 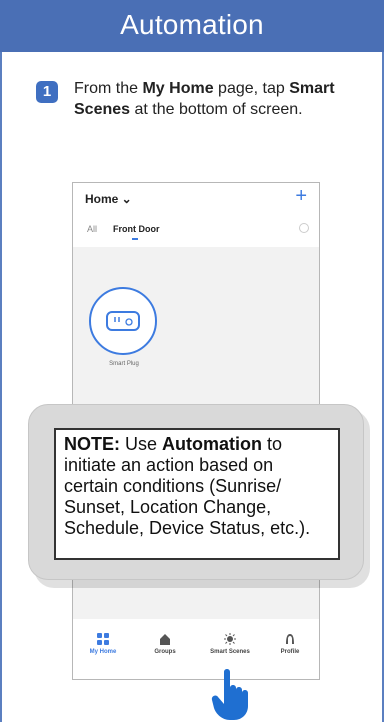 I want to click on active-tab-indicator, so click(x=135, y=239).